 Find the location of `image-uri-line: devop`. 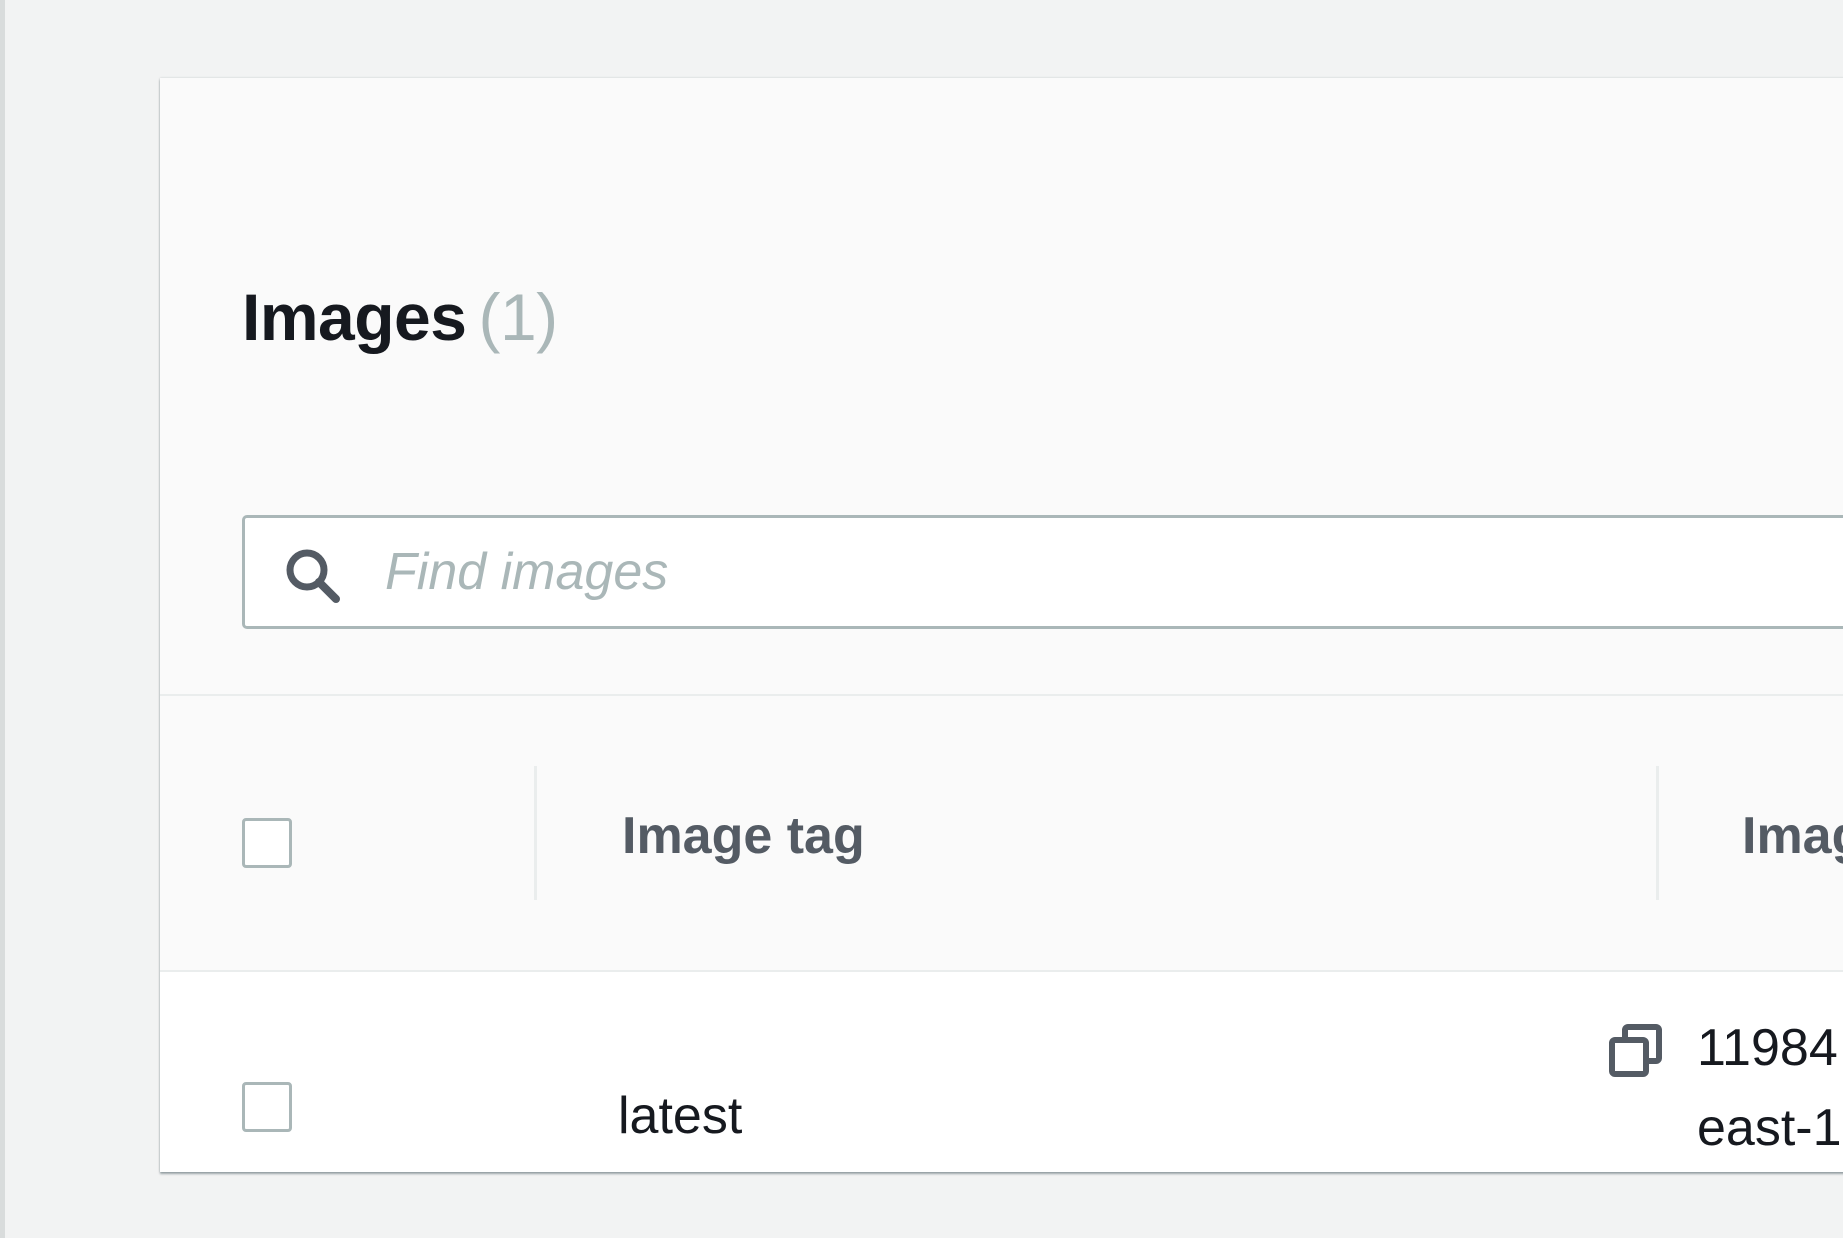

image-uri-line: devop is located at coordinates (1769, 1170).